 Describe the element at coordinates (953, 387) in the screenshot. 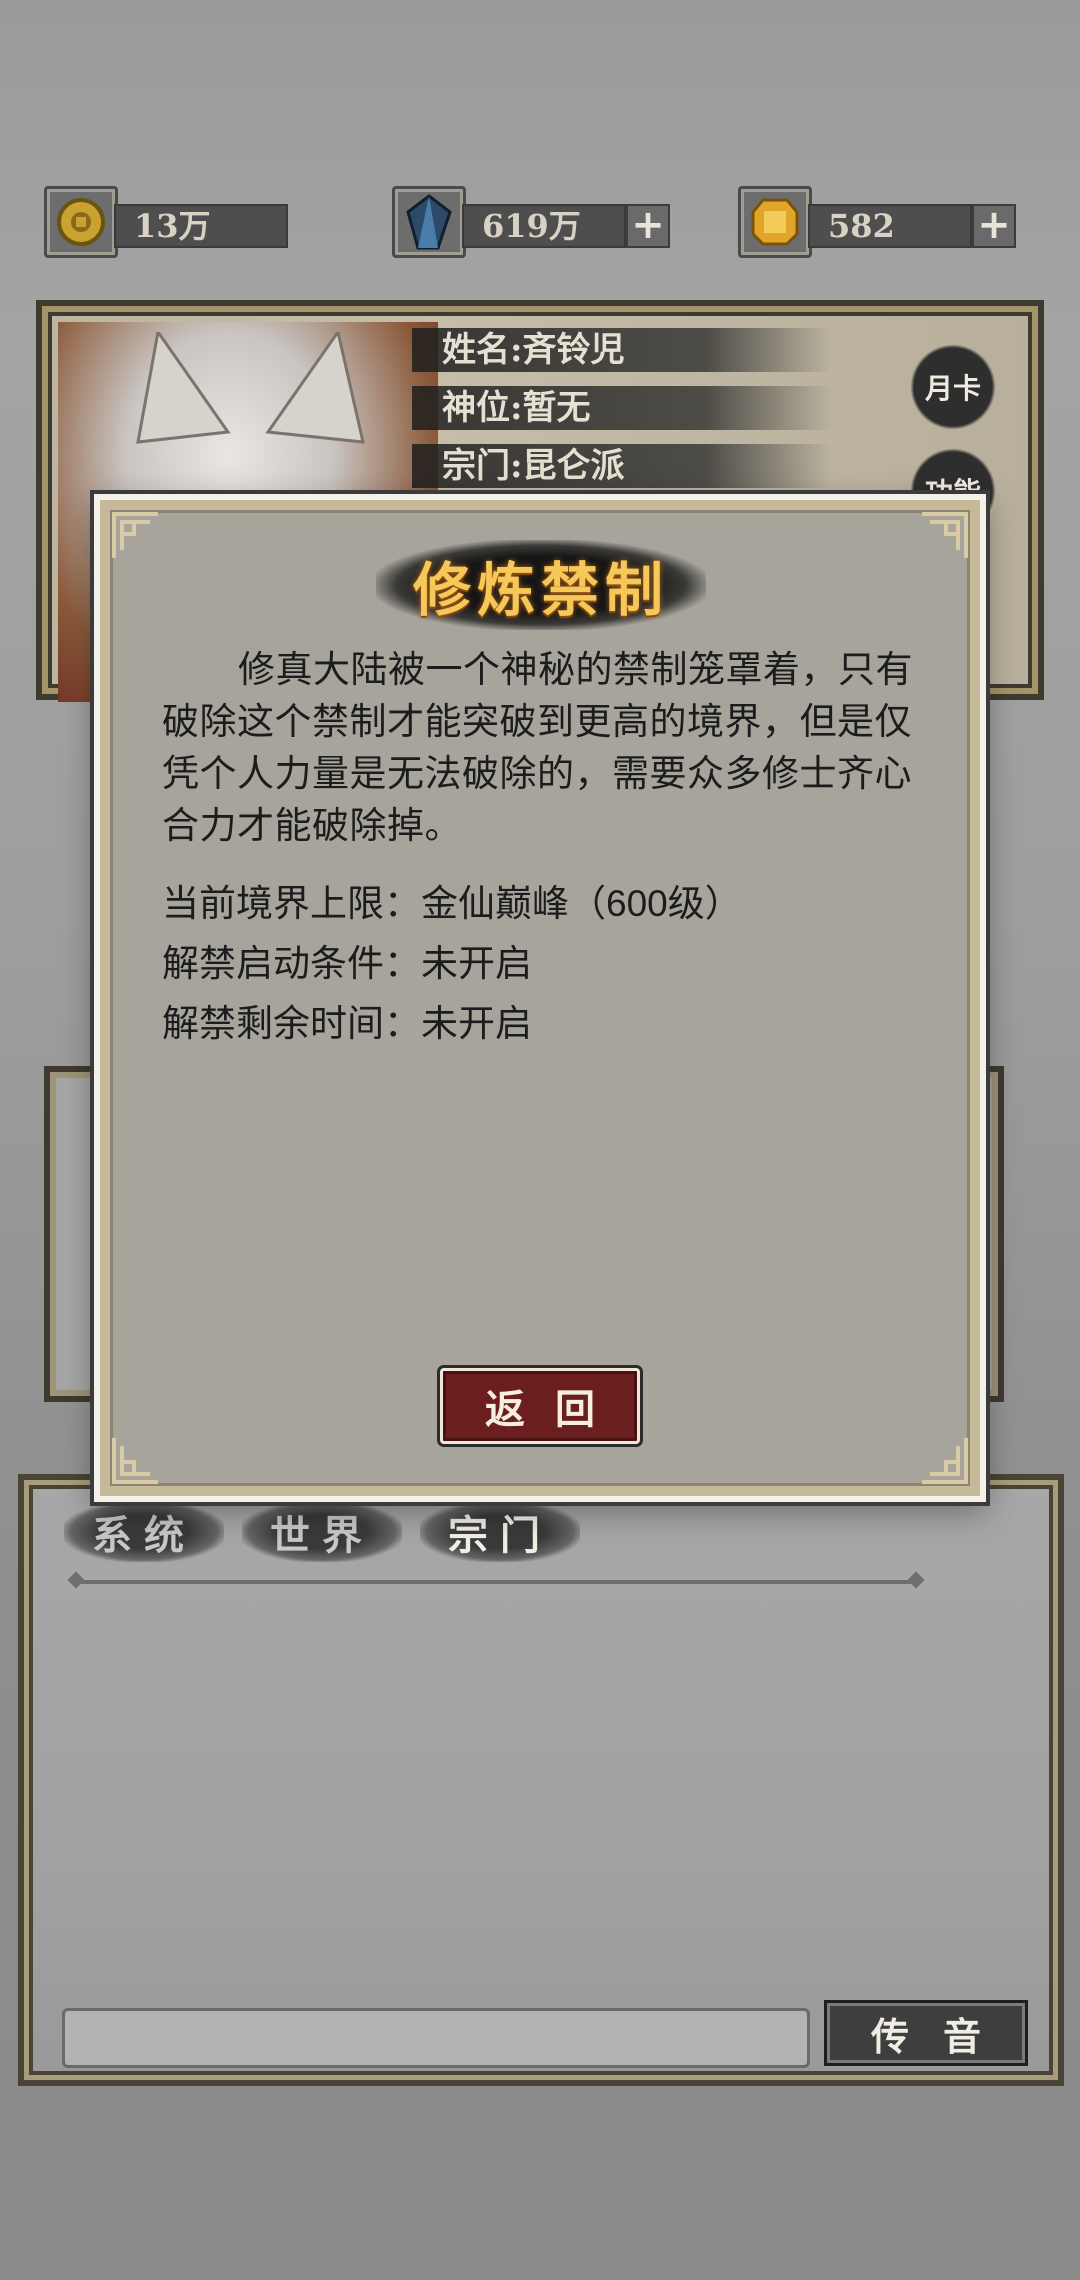

I see `monthly-card-button: 月卡` at that location.